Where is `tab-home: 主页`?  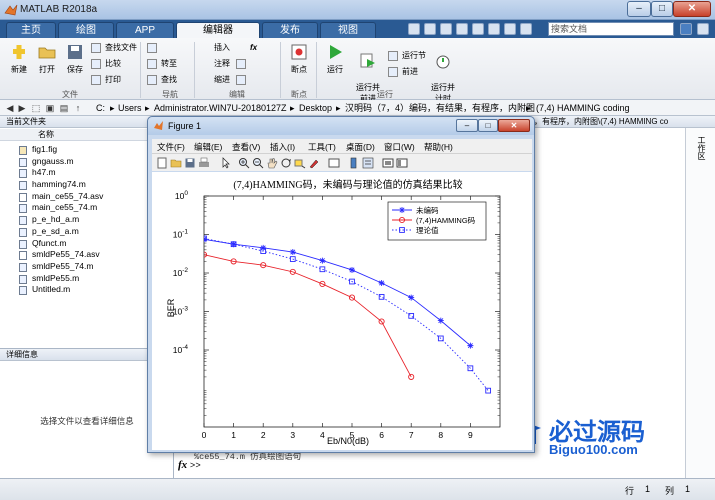 tab-home: 主页 is located at coordinates (31, 30).